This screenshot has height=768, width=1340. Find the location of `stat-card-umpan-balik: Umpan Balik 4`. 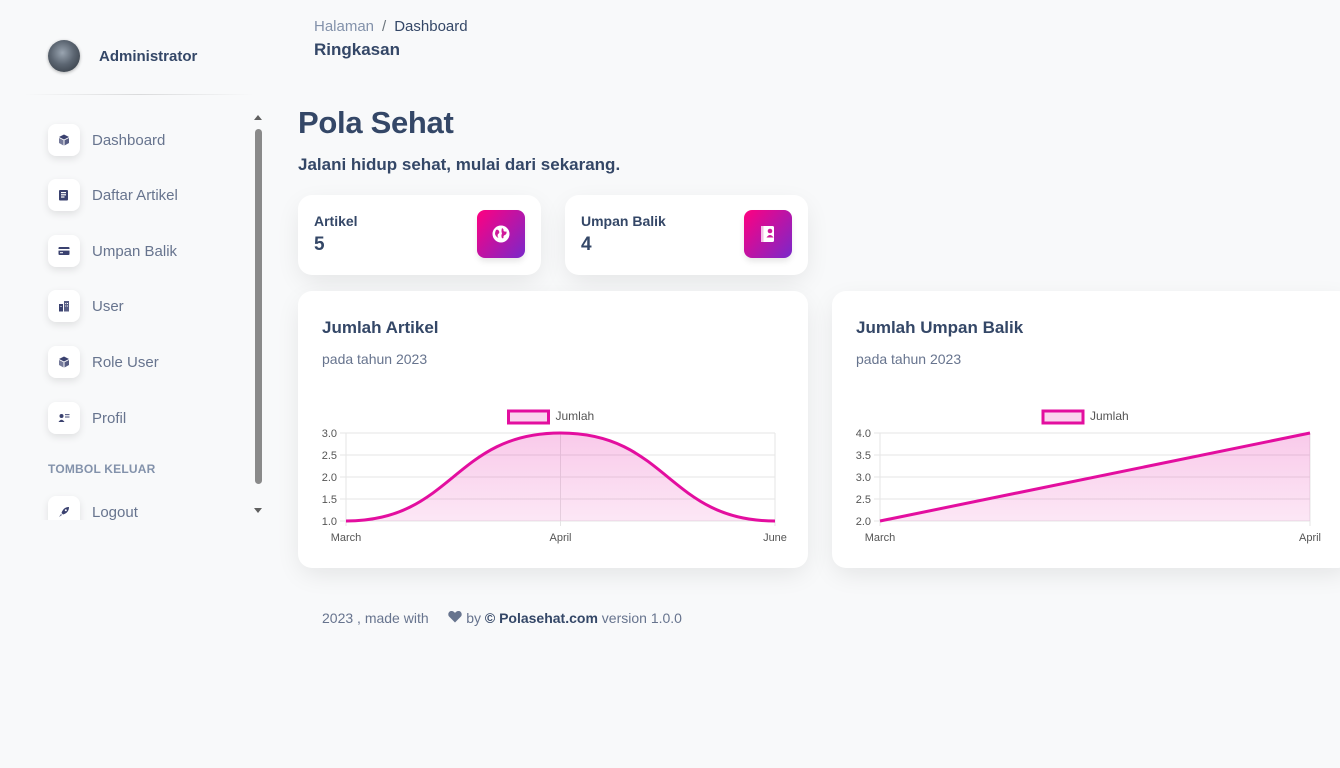

stat-card-umpan-balik: Umpan Balik 4 is located at coordinates (686, 235).